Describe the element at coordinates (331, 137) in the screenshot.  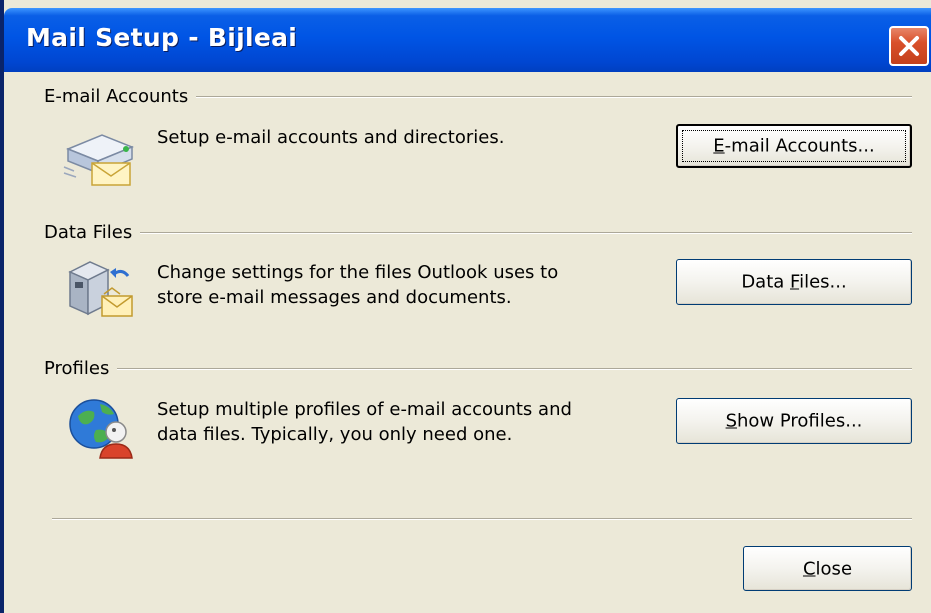
I see `email-description: Setup e-mail accounts and directories.` at that location.